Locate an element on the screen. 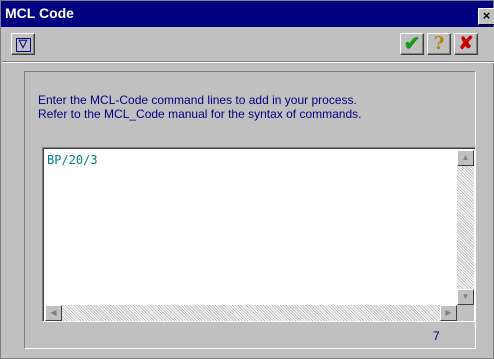 Image resolution: width=494 pixels, height=359 pixels. cancel-x-icon: ✘ is located at coordinates (466, 43).